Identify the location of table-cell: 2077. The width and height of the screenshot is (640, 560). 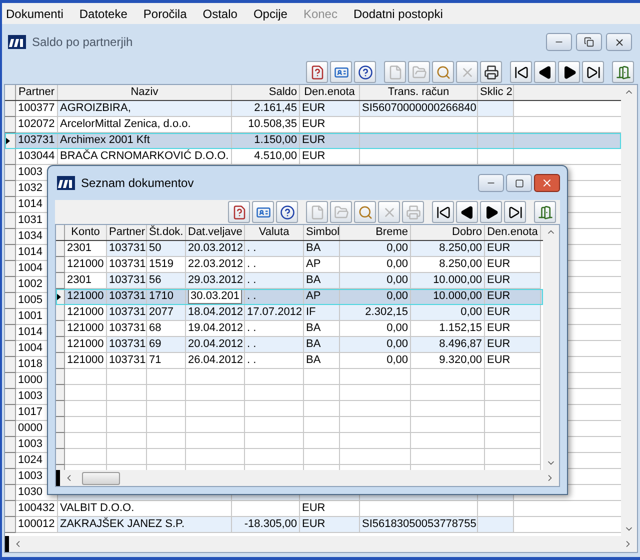
(166, 313).